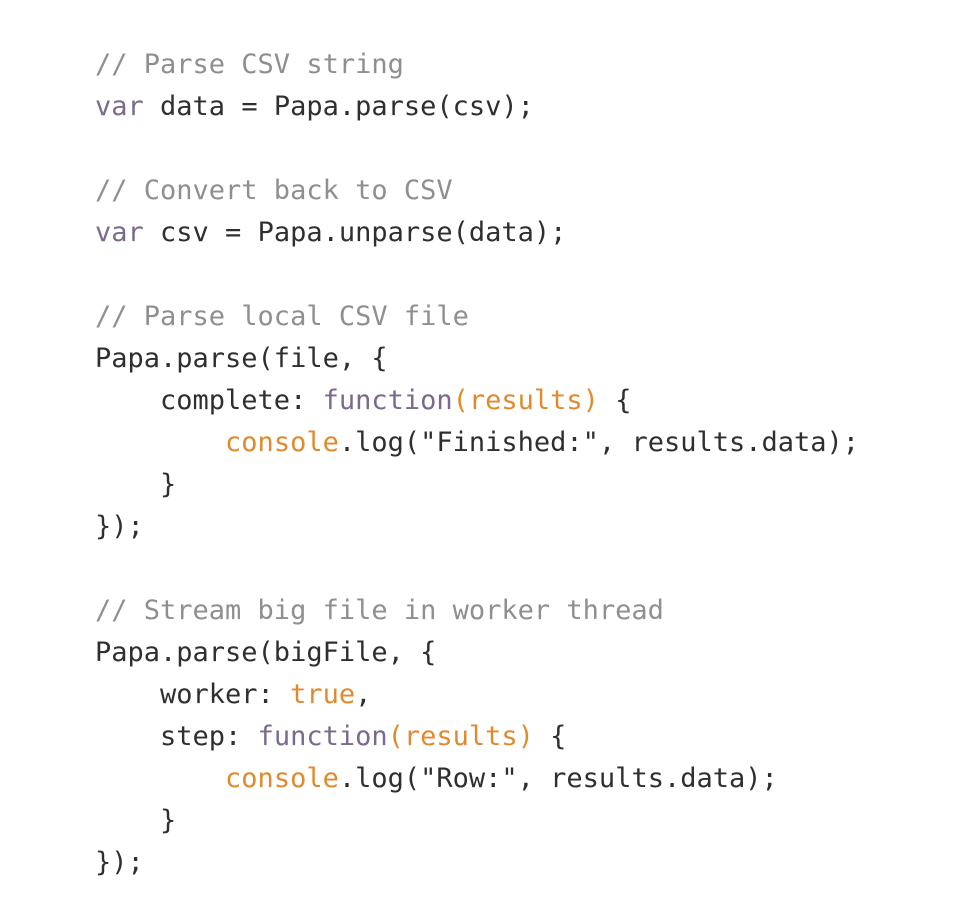  I want to click on code-line: console.log("Row:", results.data);, so click(477, 779).